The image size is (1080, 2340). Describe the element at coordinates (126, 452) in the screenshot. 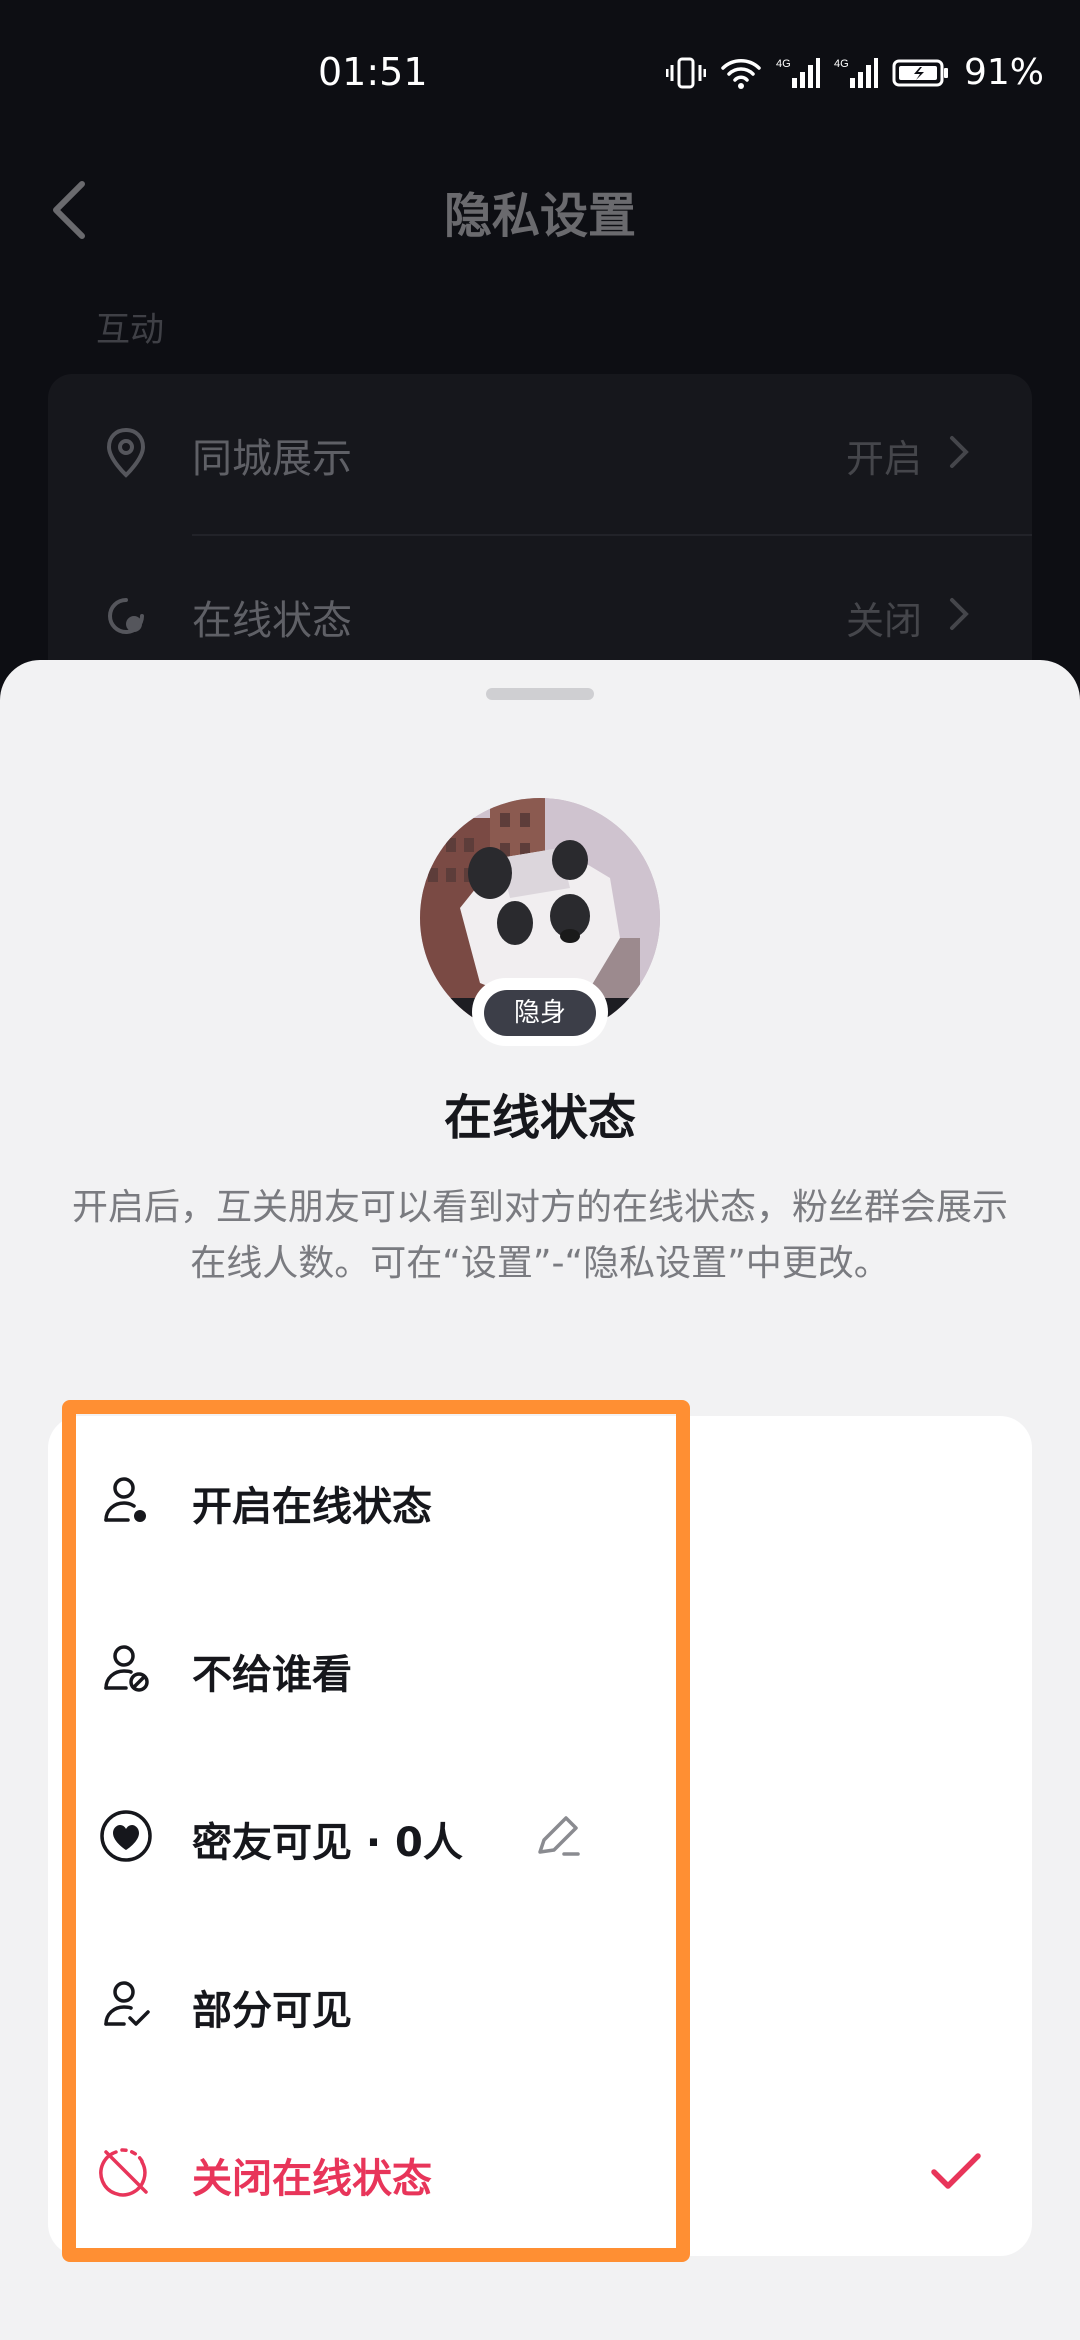

I see `location-pin-icon` at that location.